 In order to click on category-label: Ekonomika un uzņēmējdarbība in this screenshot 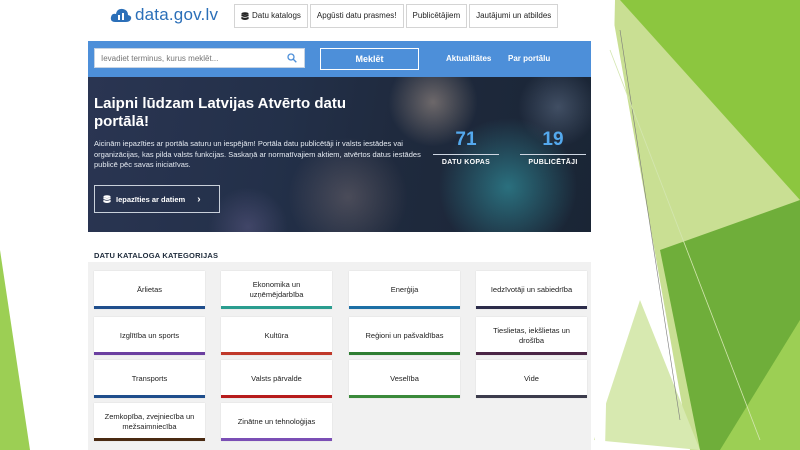, I will do `click(276, 289)`.